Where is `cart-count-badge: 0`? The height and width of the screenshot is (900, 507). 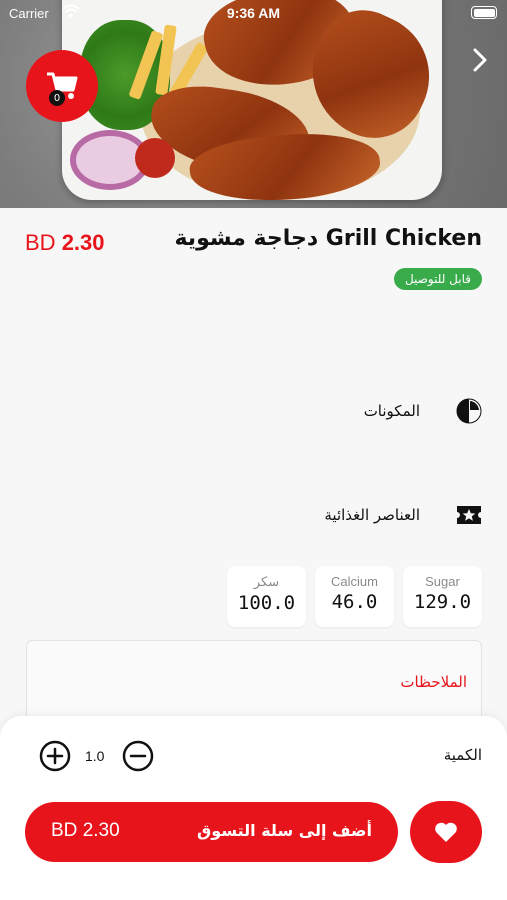
cart-count-badge: 0 is located at coordinates (57, 98).